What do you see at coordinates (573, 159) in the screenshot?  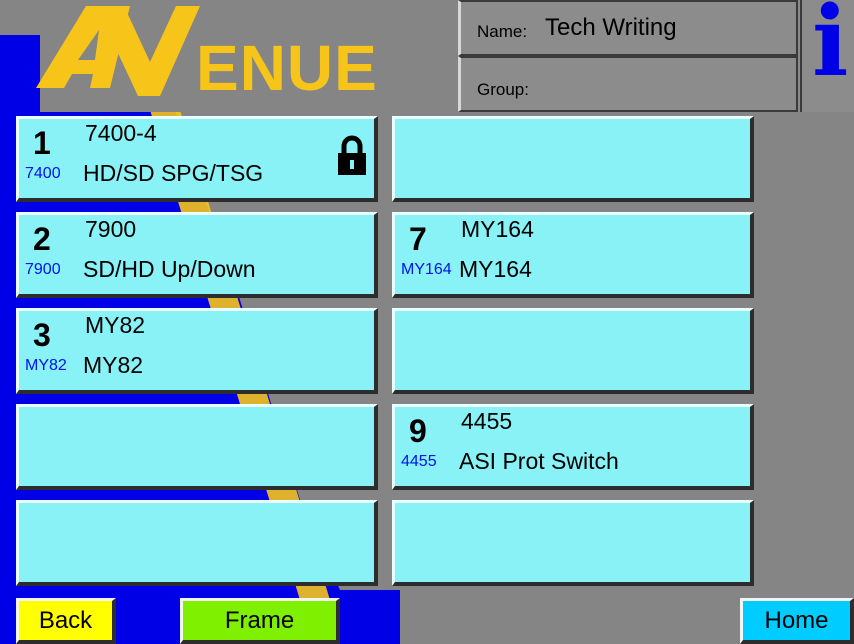 I see `slot-6-tile` at bounding box center [573, 159].